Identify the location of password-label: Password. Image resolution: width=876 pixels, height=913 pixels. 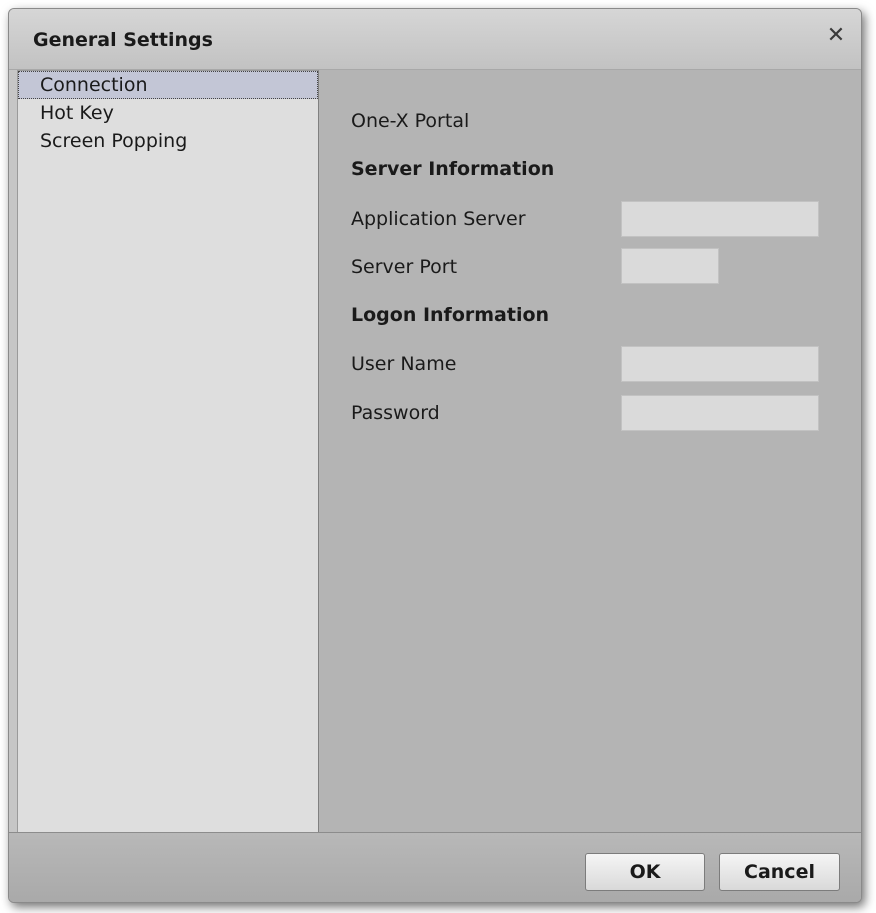
(395, 413).